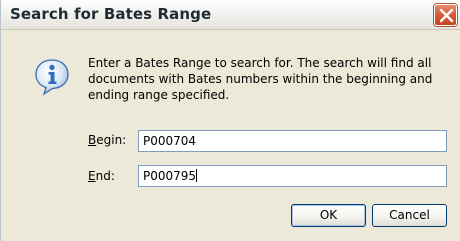 The width and height of the screenshot is (460, 241). What do you see at coordinates (92, 140) in the screenshot?
I see `begin-label-mnemonic: B` at bounding box center [92, 140].